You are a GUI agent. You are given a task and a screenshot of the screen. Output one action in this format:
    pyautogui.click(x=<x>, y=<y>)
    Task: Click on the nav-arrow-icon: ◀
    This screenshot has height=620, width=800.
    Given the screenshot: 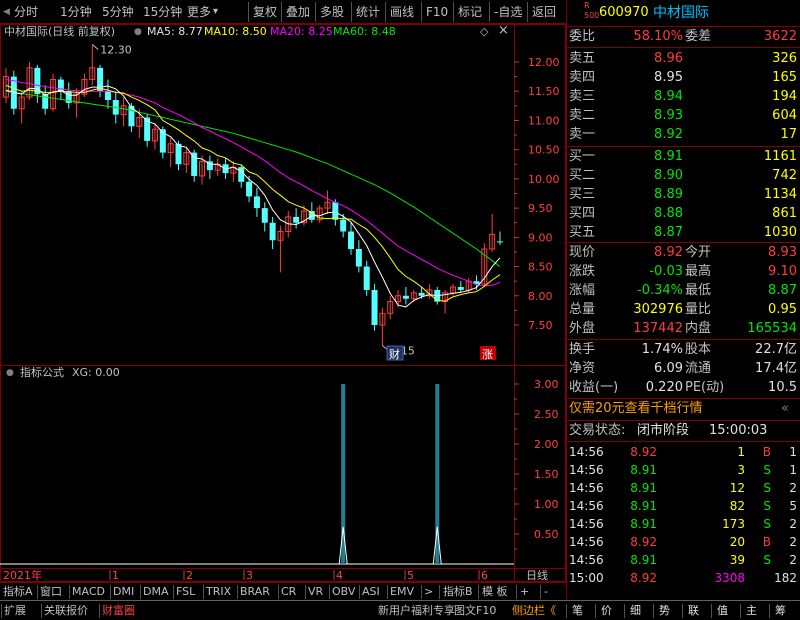 What is the action you would take?
    pyautogui.click(x=6, y=12)
    